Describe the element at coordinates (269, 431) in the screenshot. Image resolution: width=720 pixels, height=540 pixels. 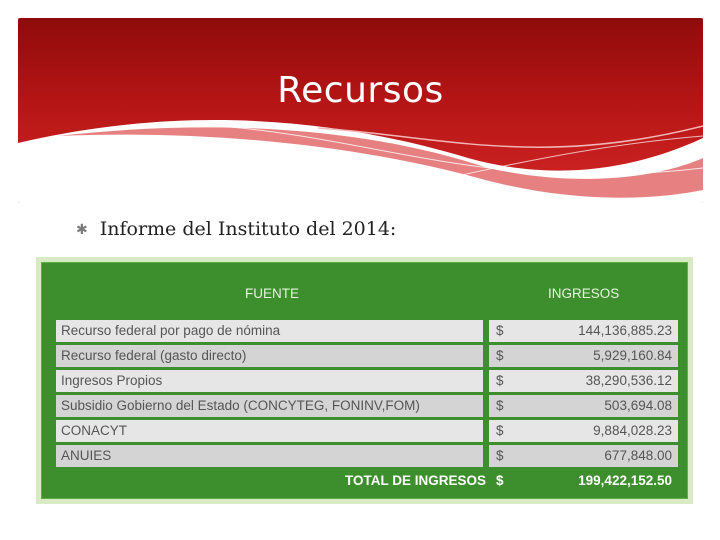
I see `fuente-cell: CONACYT` at that location.